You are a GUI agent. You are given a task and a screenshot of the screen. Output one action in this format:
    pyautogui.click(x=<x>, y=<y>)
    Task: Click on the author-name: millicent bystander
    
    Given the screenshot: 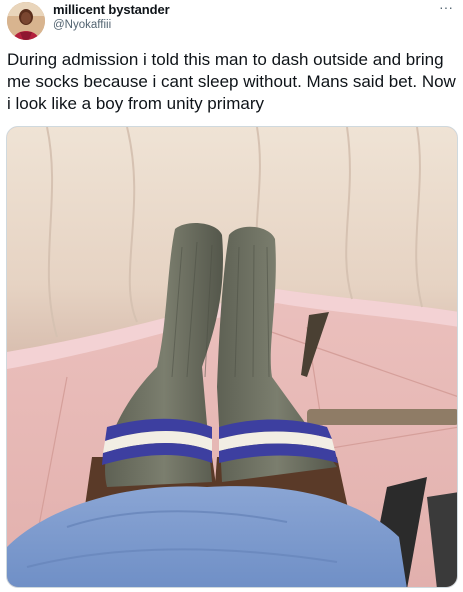 What is the action you would take?
    pyautogui.click(x=111, y=9)
    